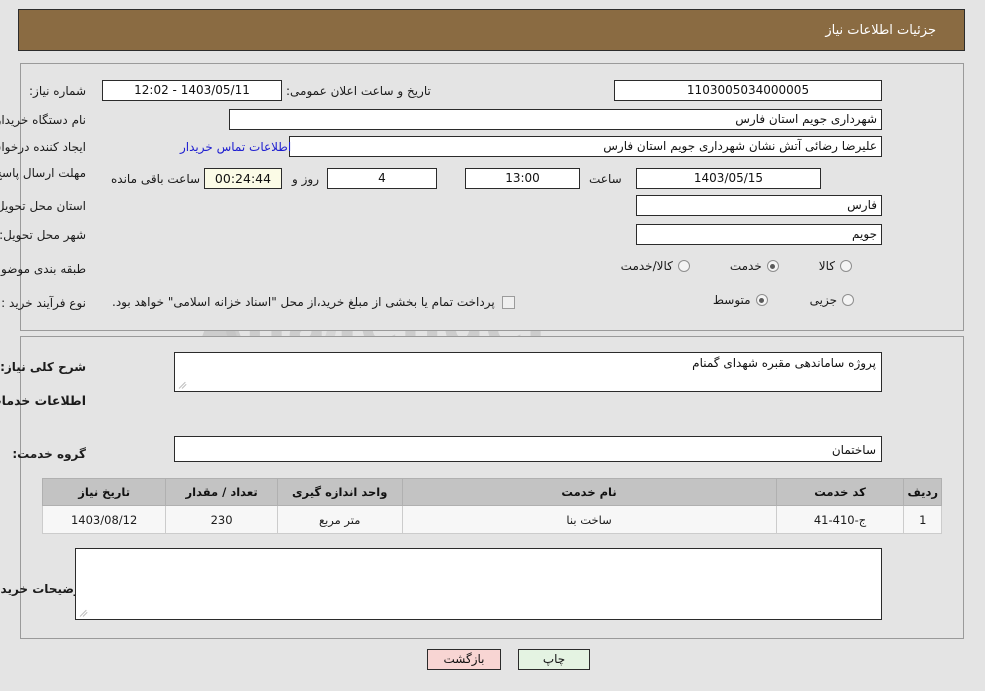 This screenshot has width=985, height=691. Describe the element at coordinates (509, 302) in the screenshot. I see `checkbox-icon` at that location.